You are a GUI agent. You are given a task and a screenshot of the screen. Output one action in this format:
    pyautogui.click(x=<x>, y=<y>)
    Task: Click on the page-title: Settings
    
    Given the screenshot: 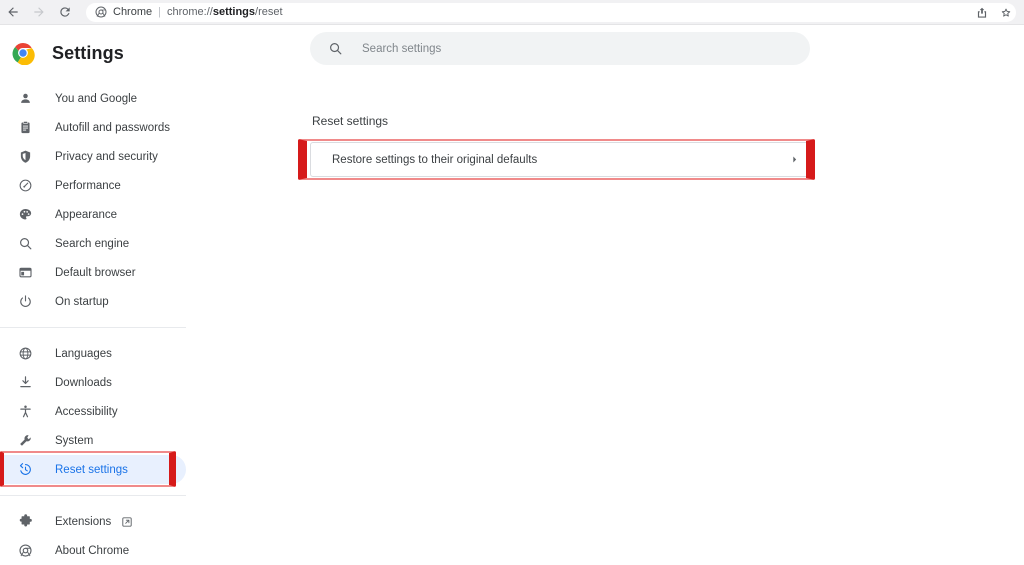 What is the action you would take?
    pyautogui.click(x=88, y=52)
    